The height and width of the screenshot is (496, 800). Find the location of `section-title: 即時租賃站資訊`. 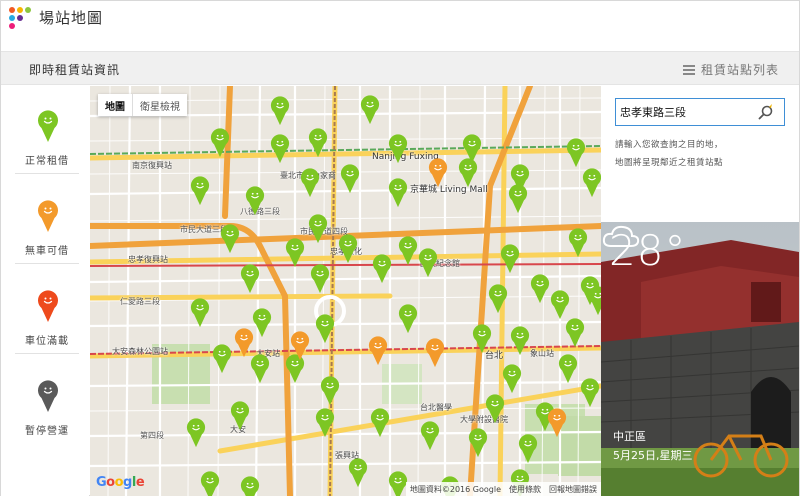

section-title: 即時租賃站資訊 is located at coordinates (75, 70).